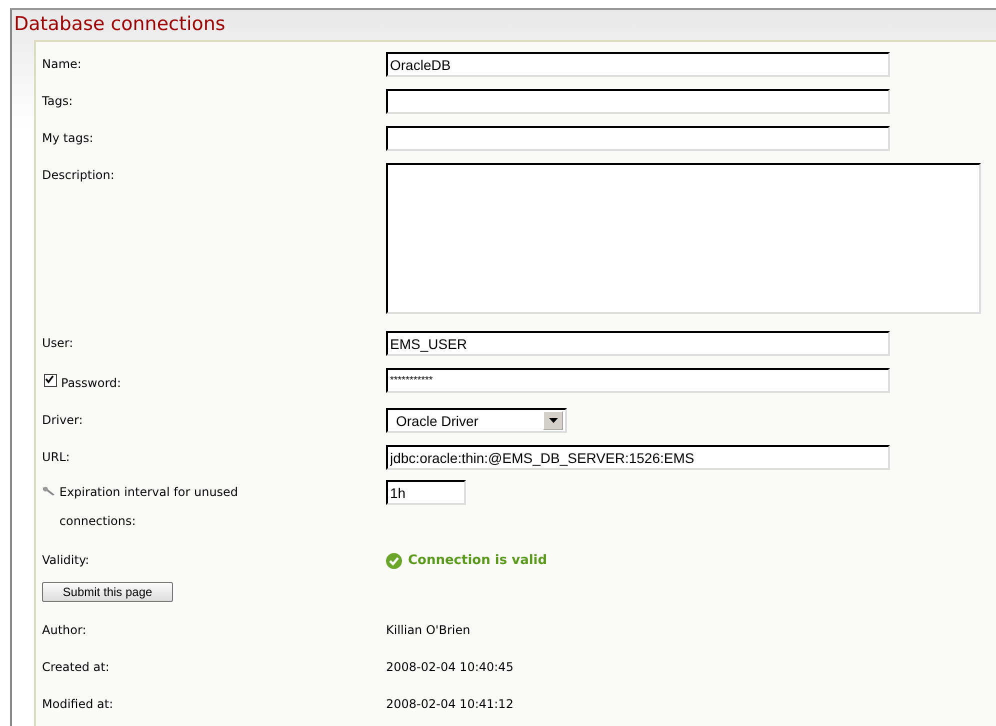 The height and width of the screenshot is (726, 996). What do you see at coordinates (62, 64) in the screenshot?
I see `field-label: Name:` at bounding box center [62, 64].